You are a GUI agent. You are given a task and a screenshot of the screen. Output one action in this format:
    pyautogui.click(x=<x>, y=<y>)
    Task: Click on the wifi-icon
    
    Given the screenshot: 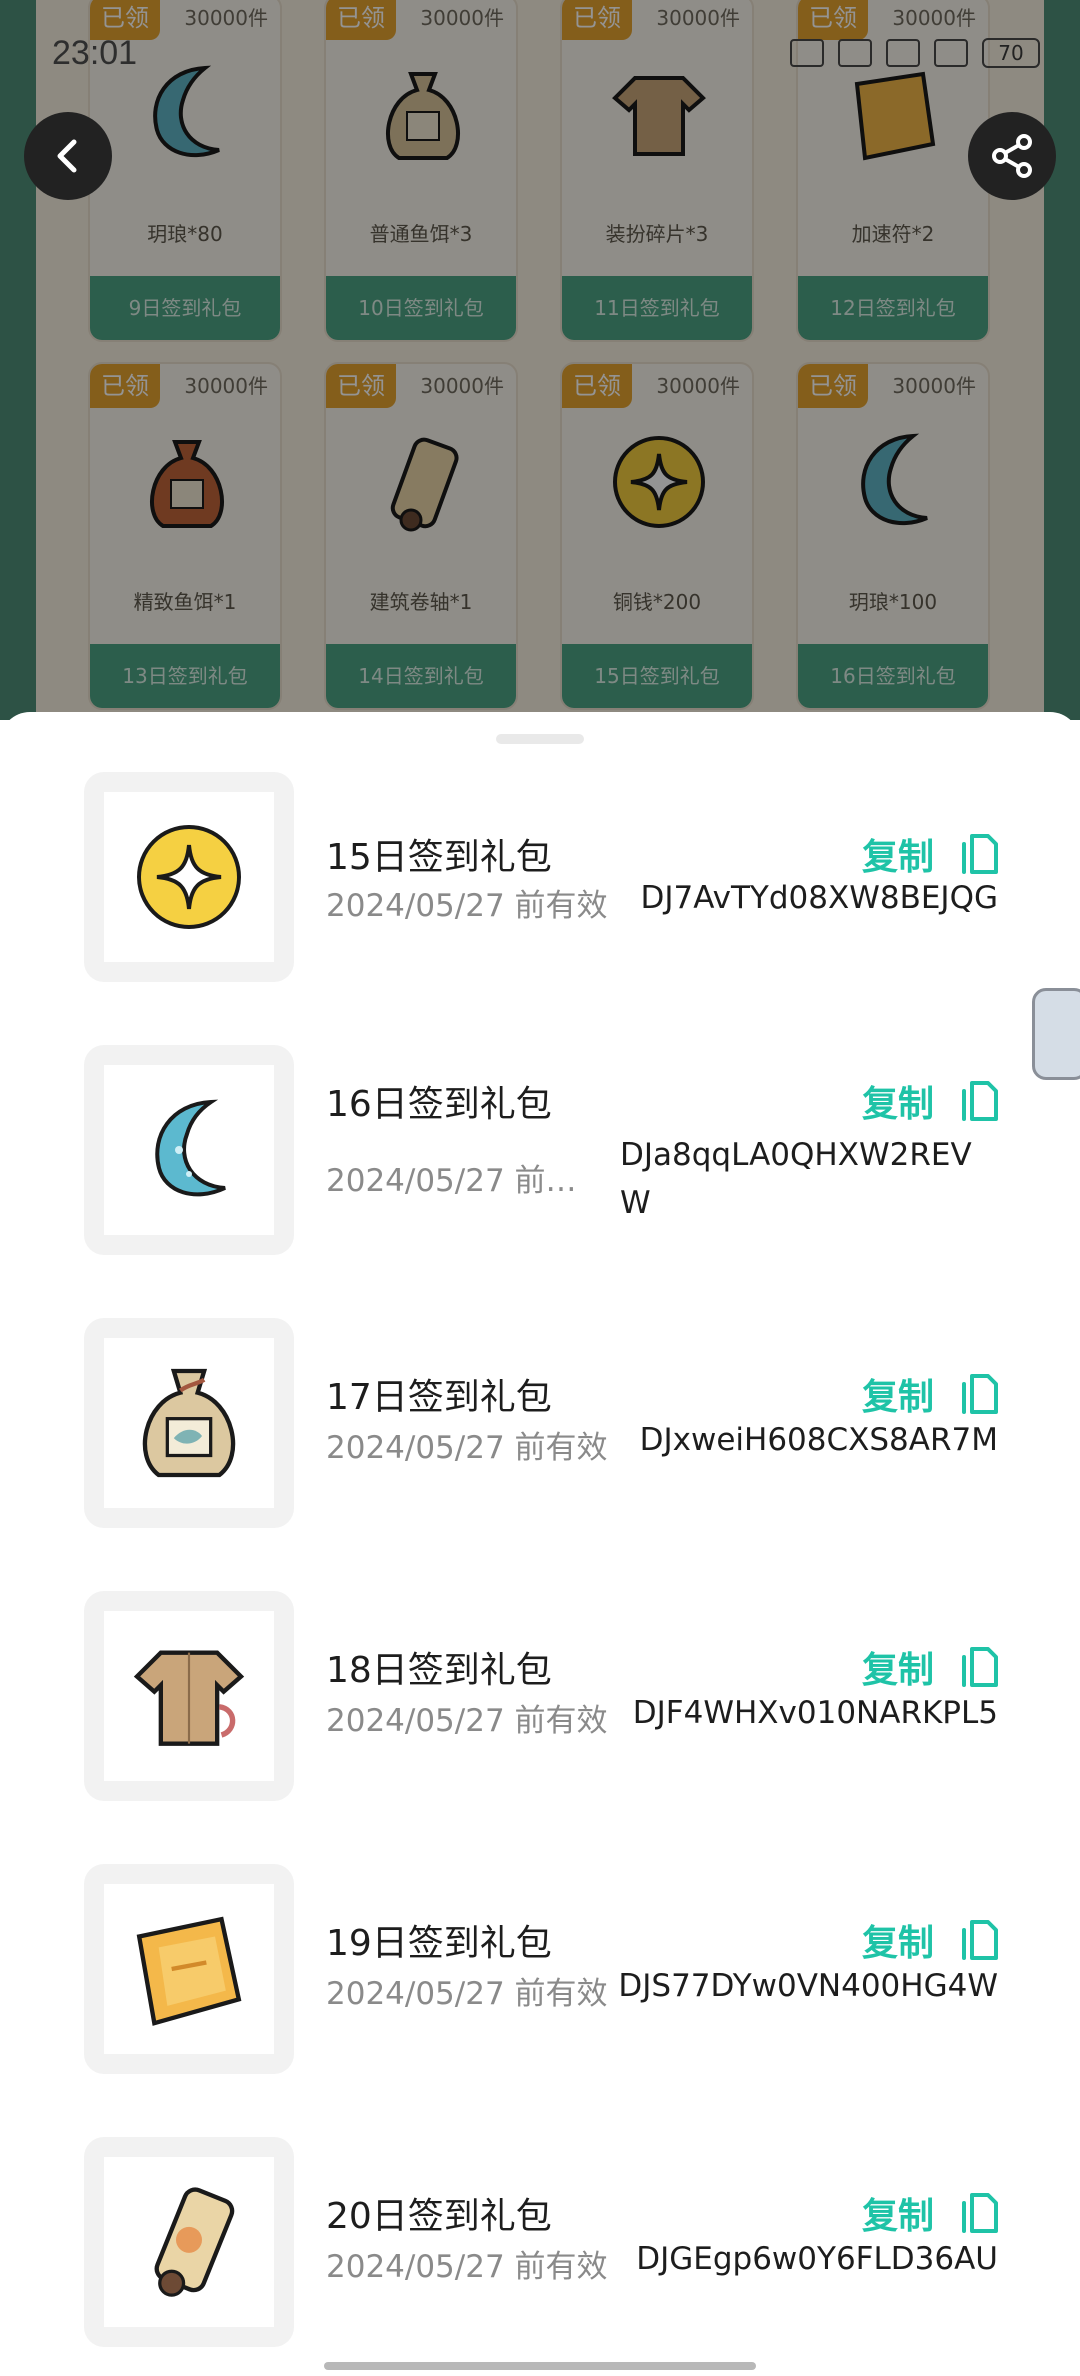 What is the action you would take?
    pyautogui.click(x=951, y=53)
    